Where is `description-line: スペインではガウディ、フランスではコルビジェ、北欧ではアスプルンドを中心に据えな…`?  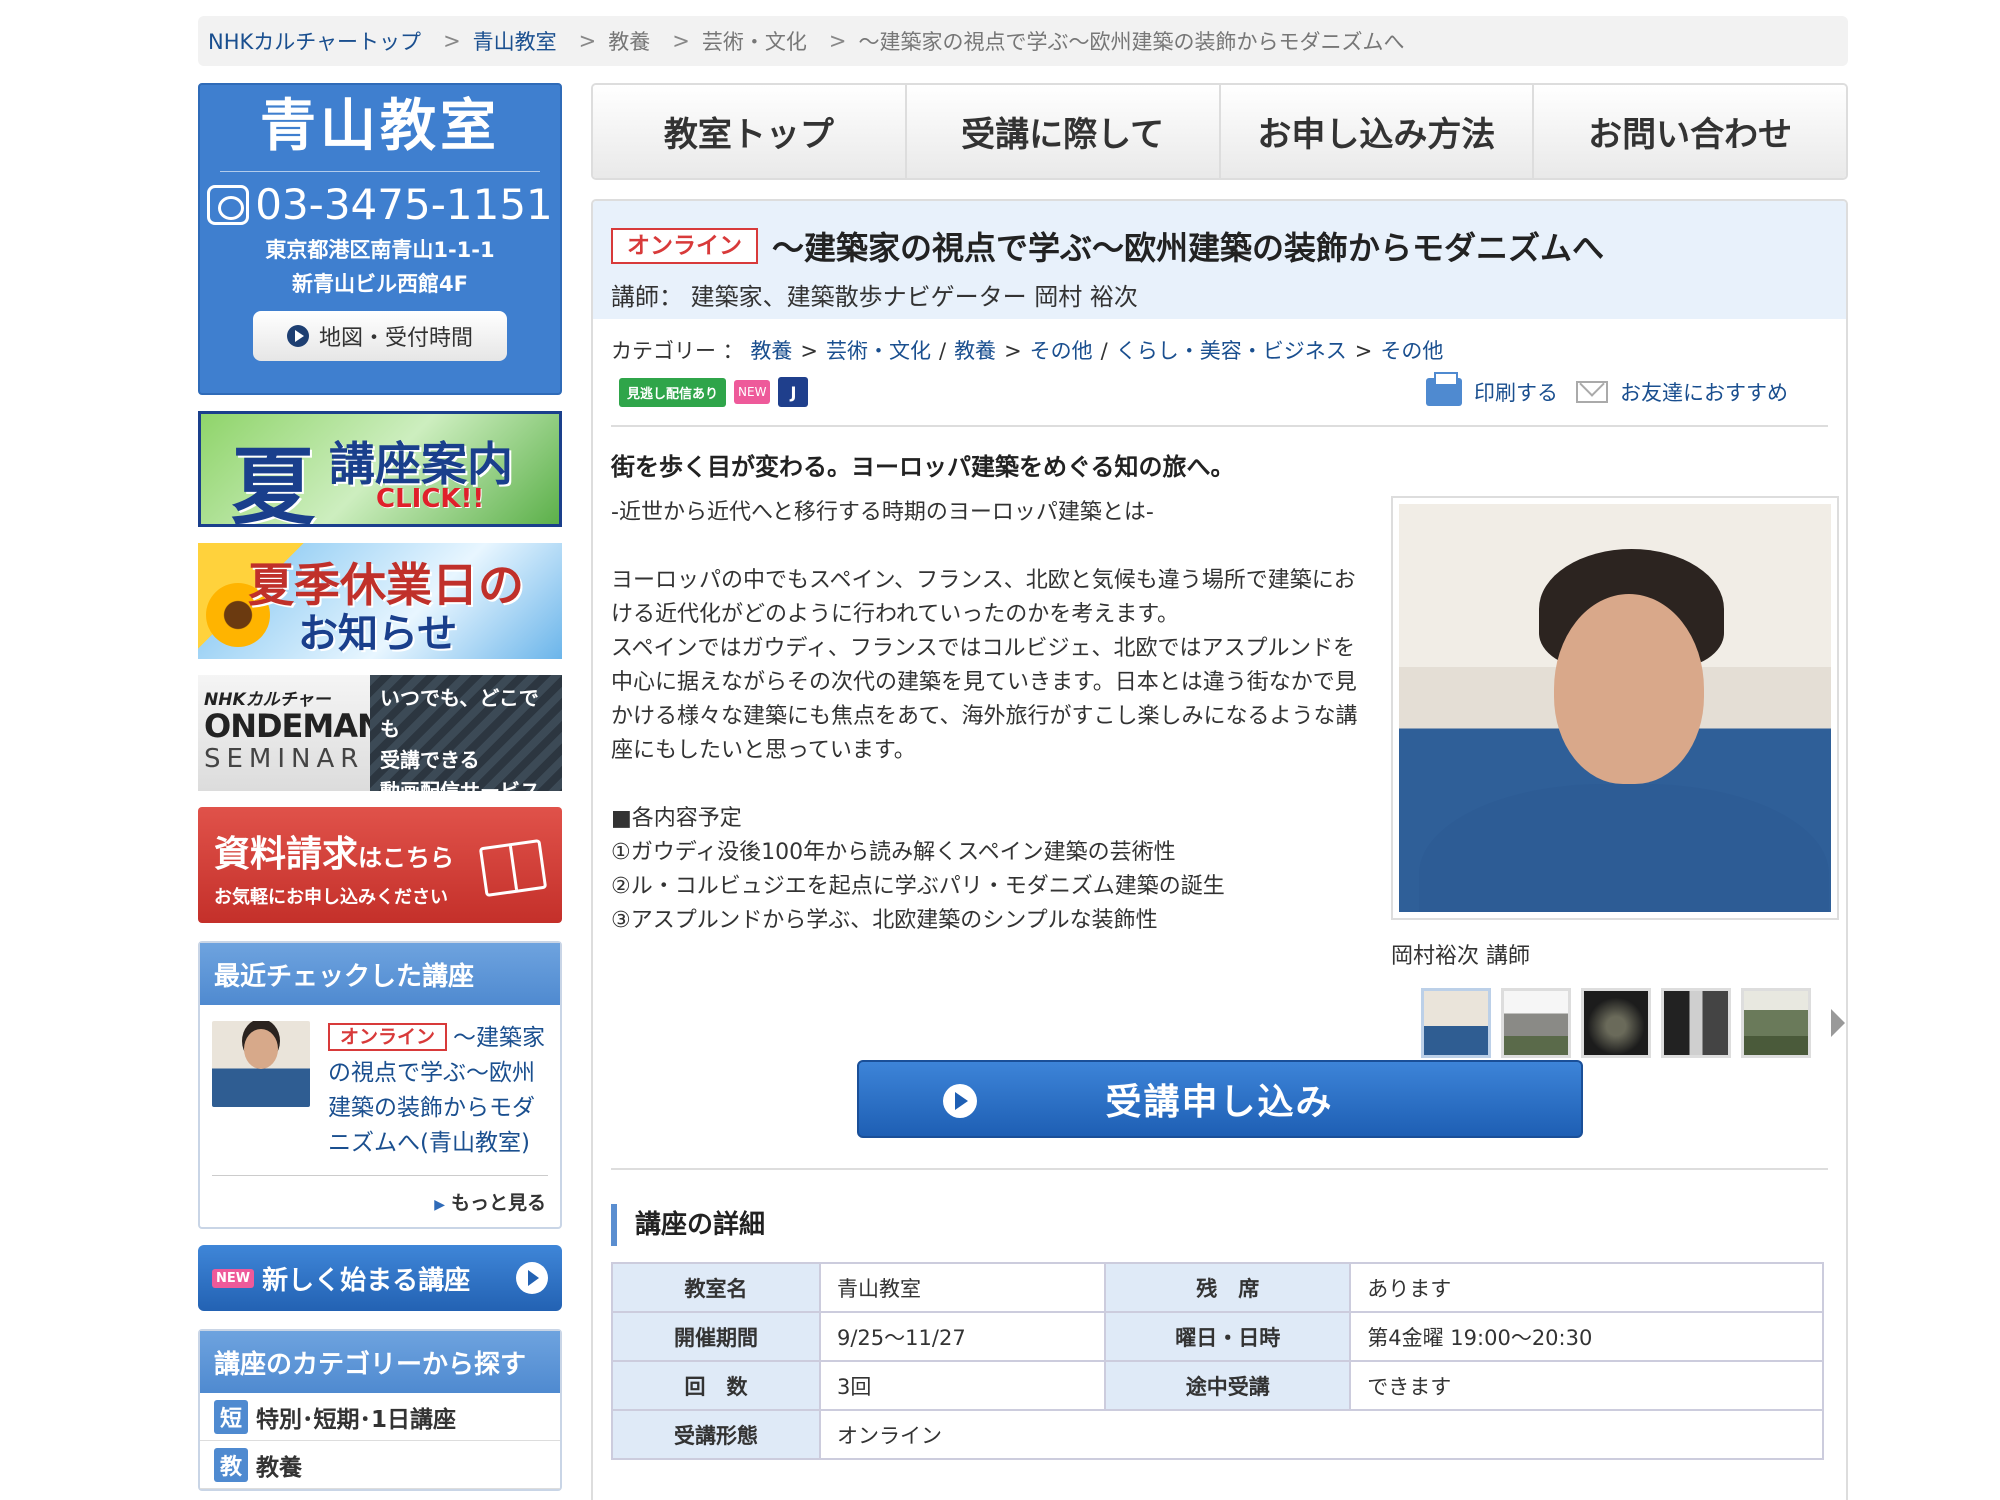 description-line: スペインではガウディ、フランスではコルビジェ、北欧ではアスプルンドを中心に据えな… is located at coordinates (984, 699).